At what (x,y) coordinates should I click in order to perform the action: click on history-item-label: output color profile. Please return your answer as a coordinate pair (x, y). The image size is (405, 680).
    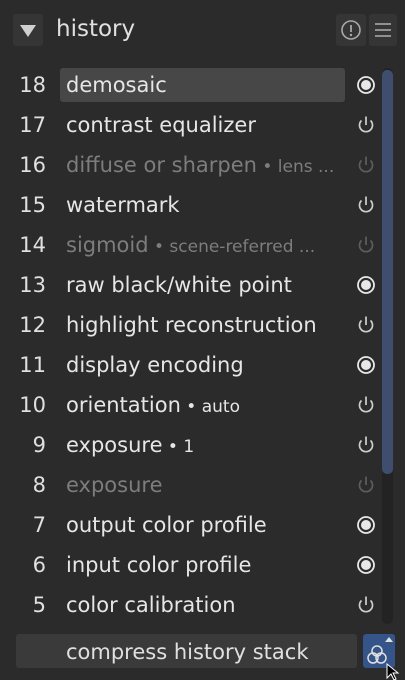
    Looking at the image, I should click on (206, 525).